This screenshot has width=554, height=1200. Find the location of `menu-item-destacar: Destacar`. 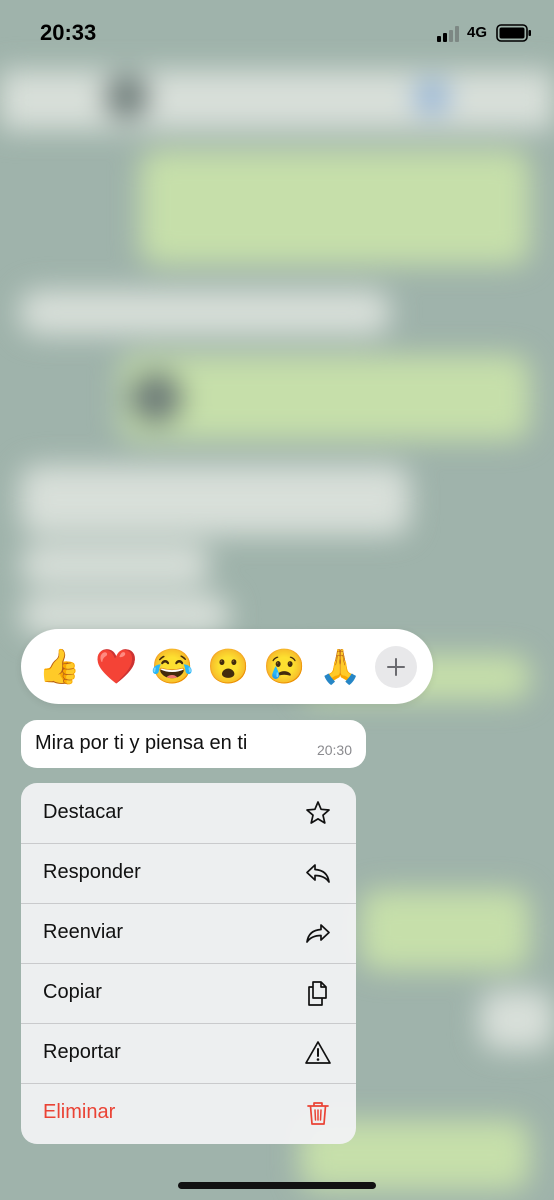

menu-item-destacar: Destacar is located at coordinates (188, 813).